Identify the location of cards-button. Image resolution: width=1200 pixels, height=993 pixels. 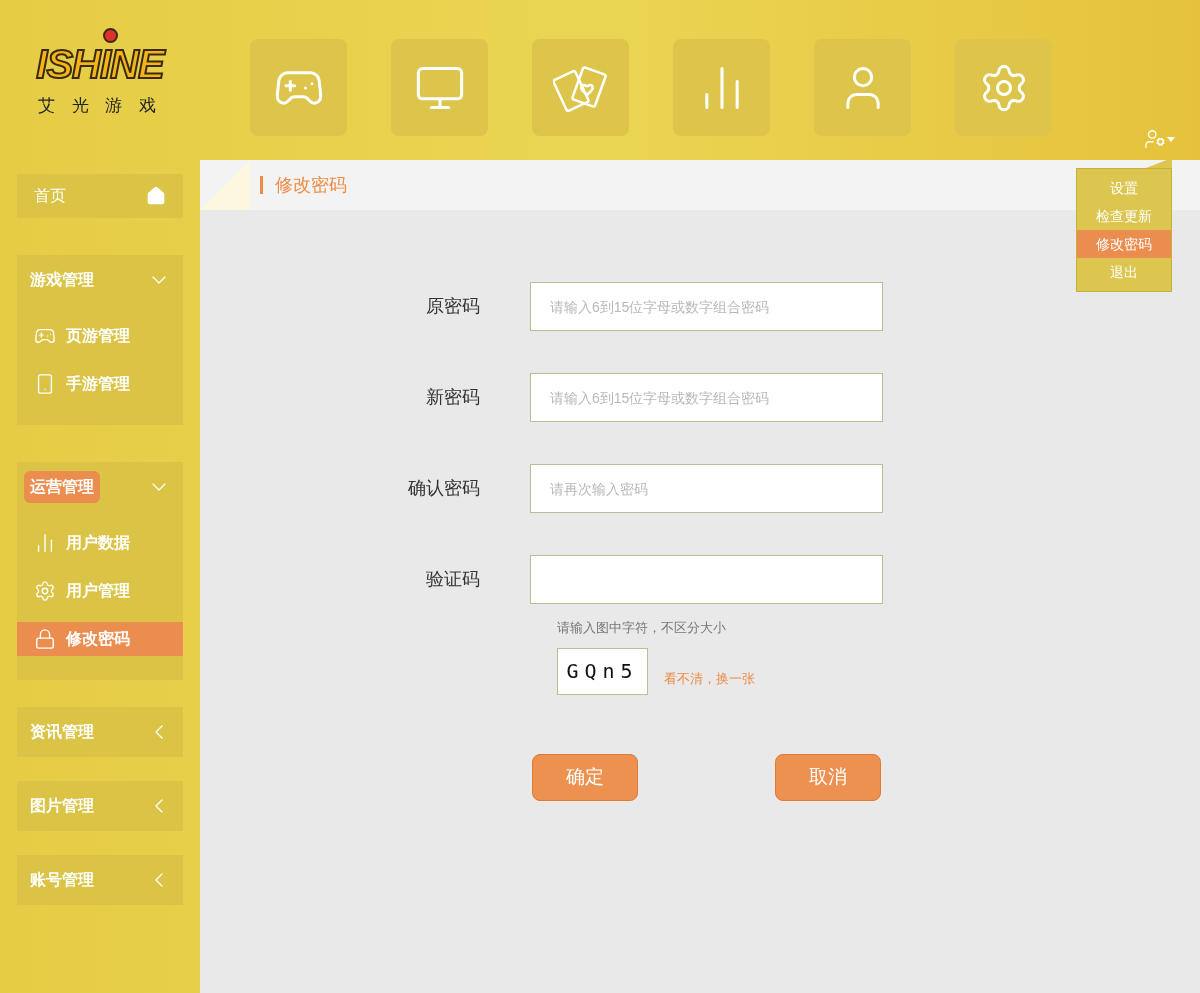
(580, 87).